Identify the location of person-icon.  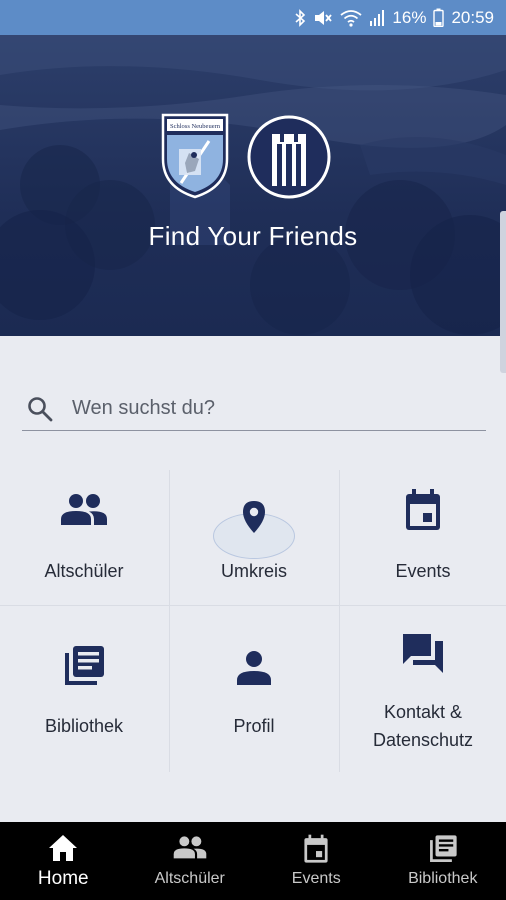
(254, 668).